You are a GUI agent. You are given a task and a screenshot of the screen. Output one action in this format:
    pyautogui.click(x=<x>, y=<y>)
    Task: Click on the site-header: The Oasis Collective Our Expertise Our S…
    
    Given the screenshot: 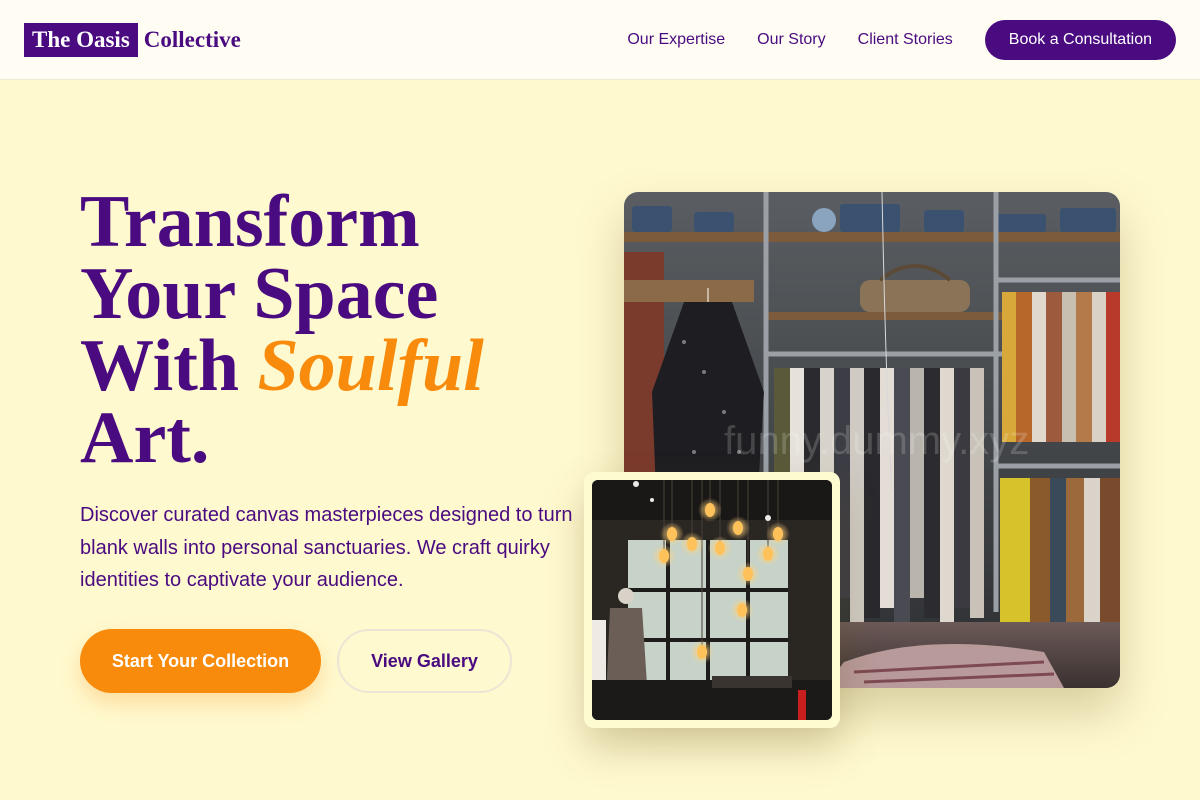 What is the action you would take?
    pyautogui.click(x=600, y=40)
    